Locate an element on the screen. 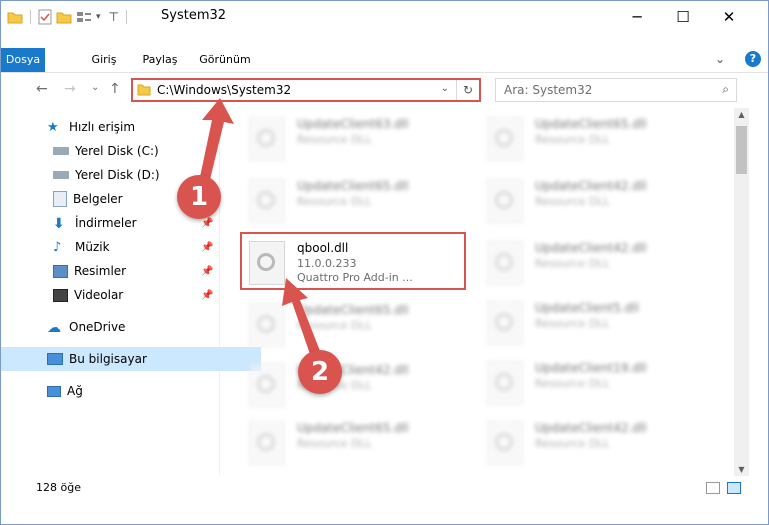  quick-access-toolbar: ▾ ⊤ is located at coordinates (68, 17).